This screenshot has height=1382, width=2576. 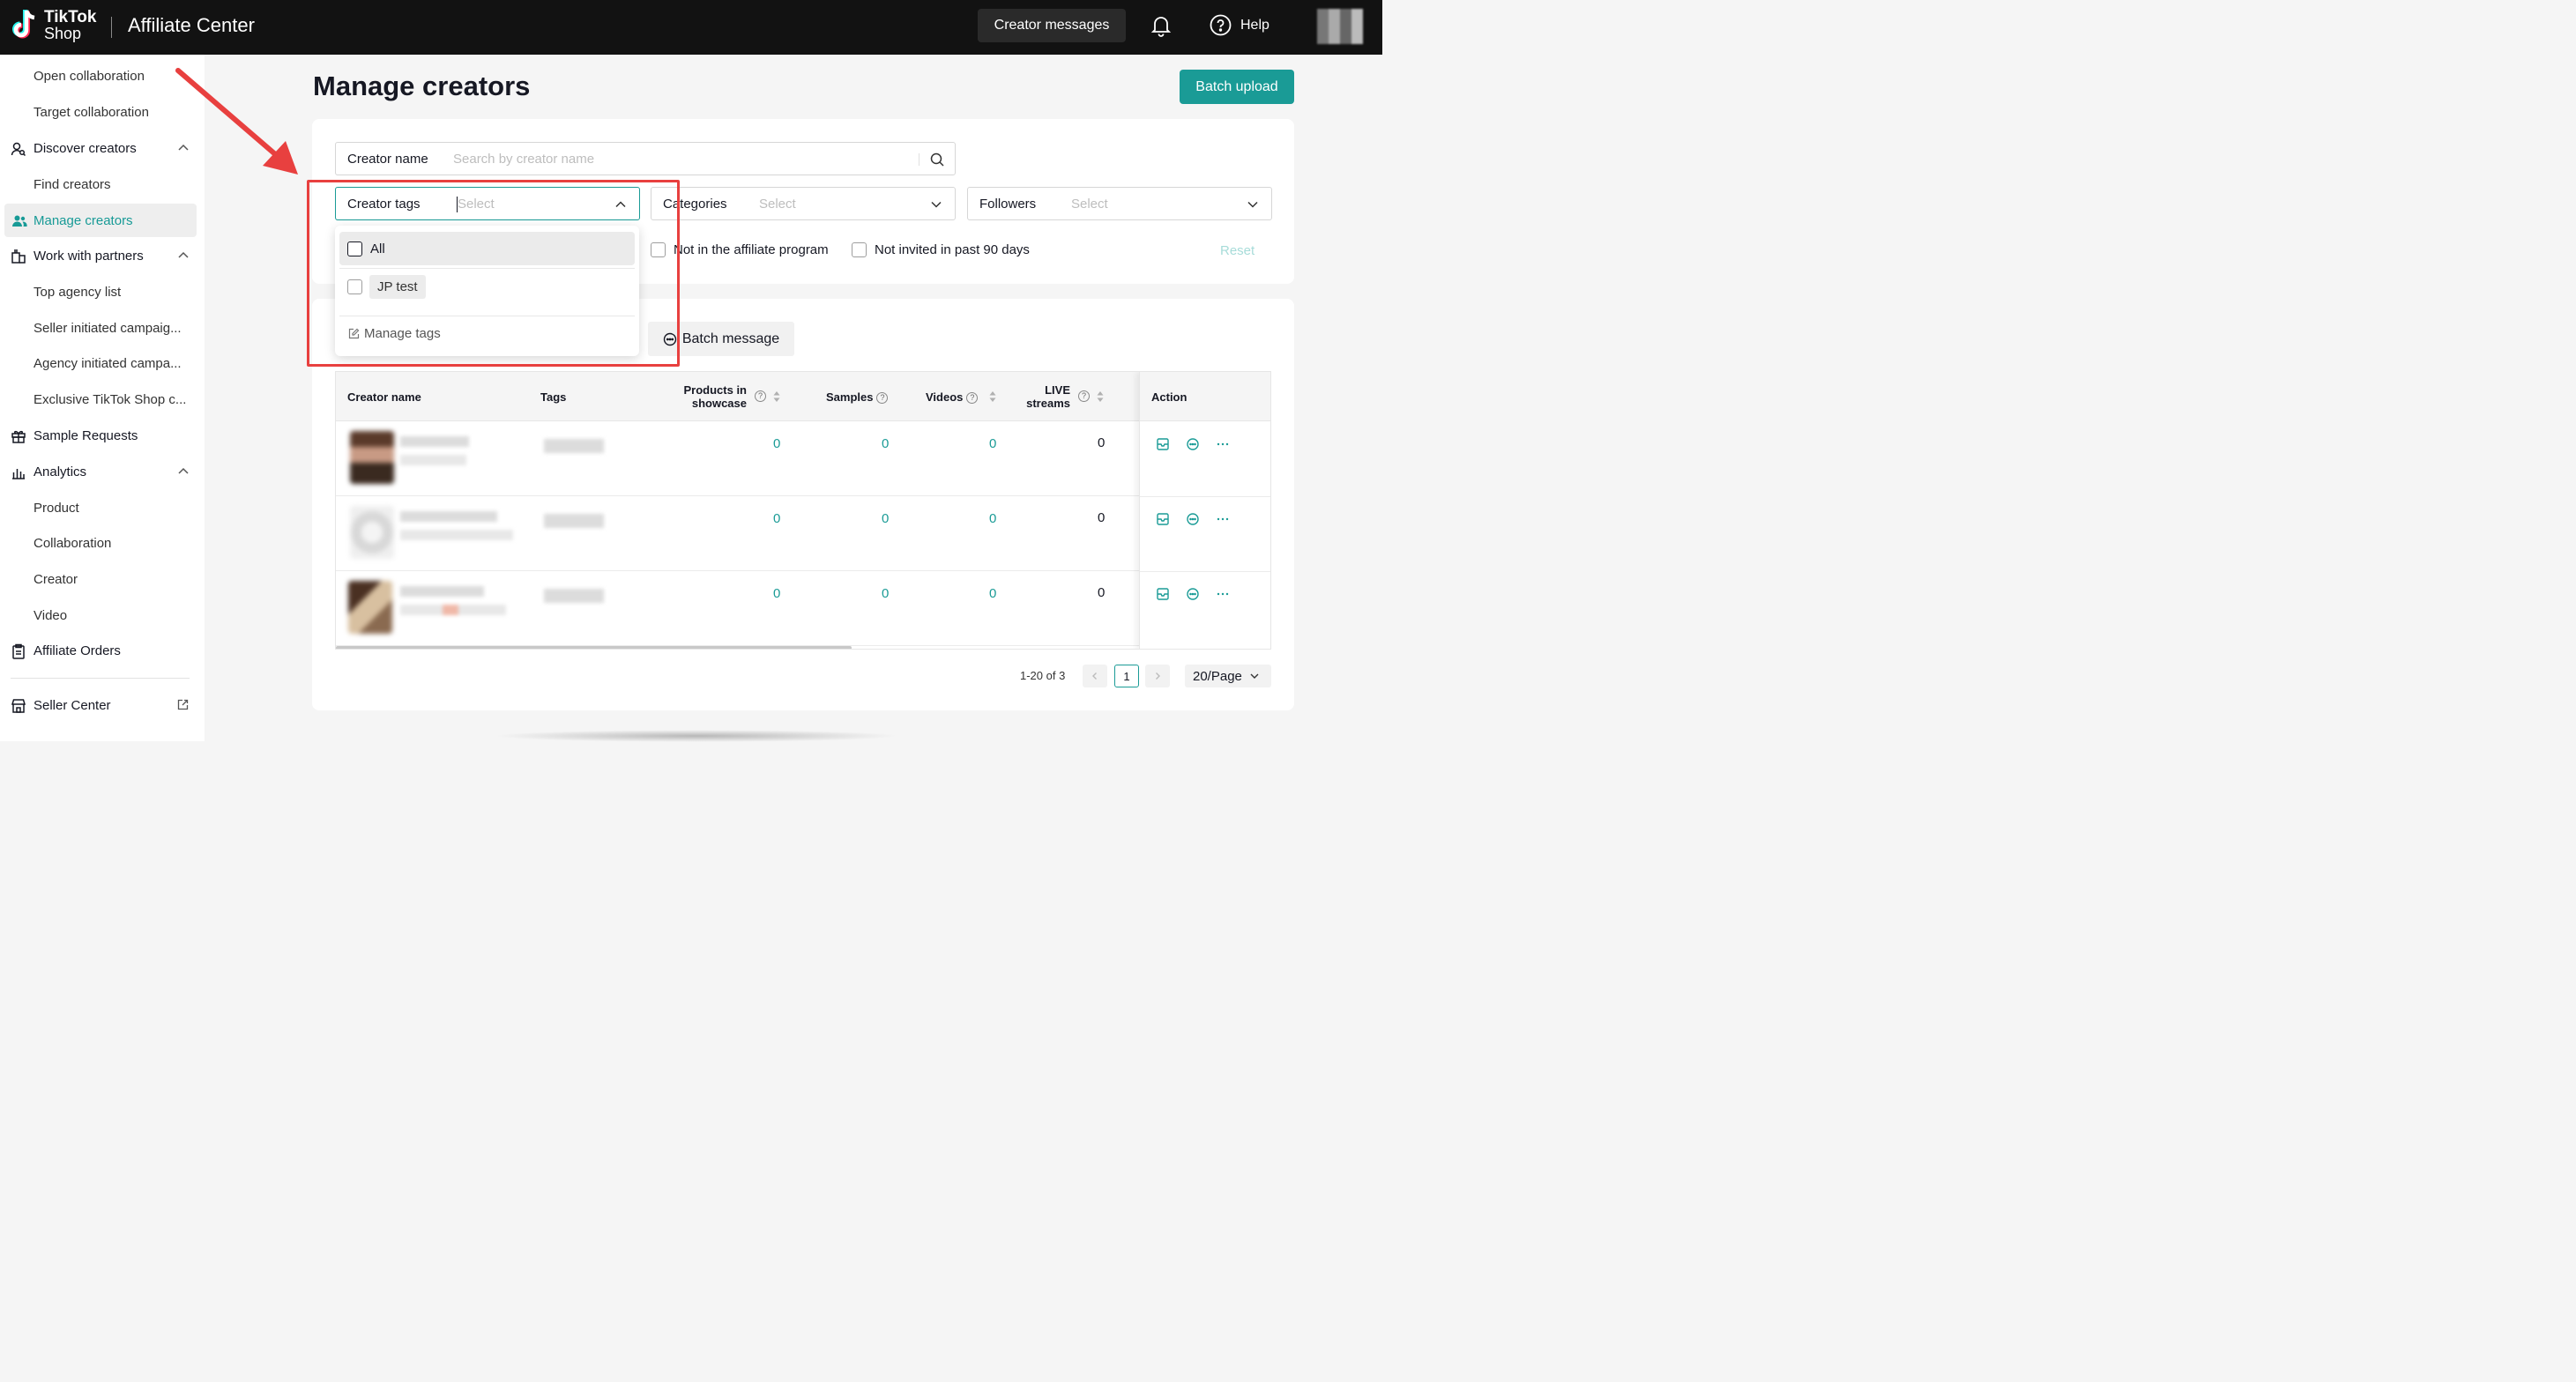 What do you see at coordinates (1204, 510) in the screenshot?
I see `action-column: Action` at bounding box center [1204, 510].